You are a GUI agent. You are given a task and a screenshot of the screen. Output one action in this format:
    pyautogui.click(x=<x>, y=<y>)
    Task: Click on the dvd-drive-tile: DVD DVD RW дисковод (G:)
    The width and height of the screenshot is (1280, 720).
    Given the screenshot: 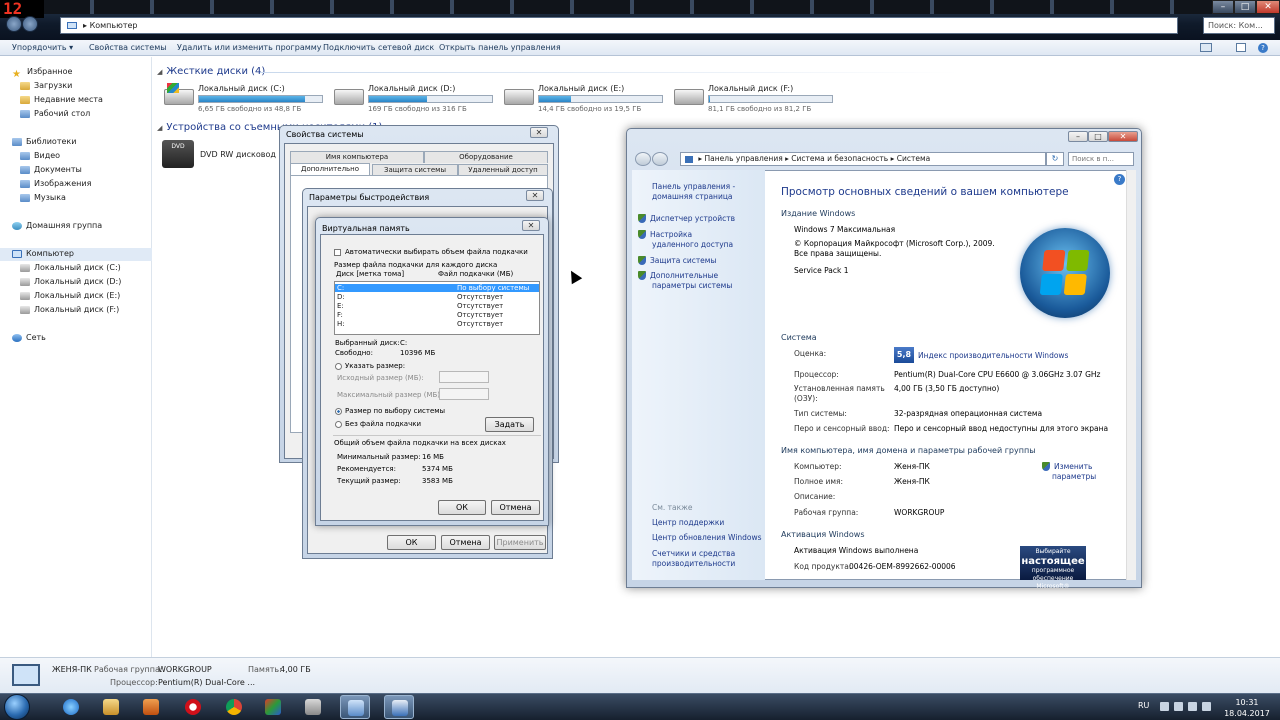 What is the action you would take?
    pyautogui.click(x=228, y=155)
    